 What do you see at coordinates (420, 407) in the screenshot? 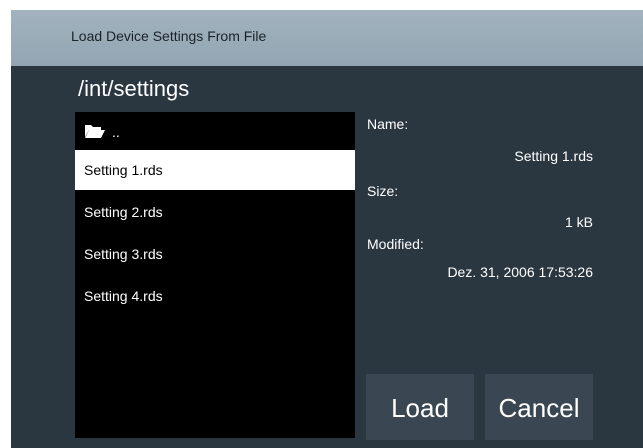
I see `load-button: Load` at bounding box center [420, 407].